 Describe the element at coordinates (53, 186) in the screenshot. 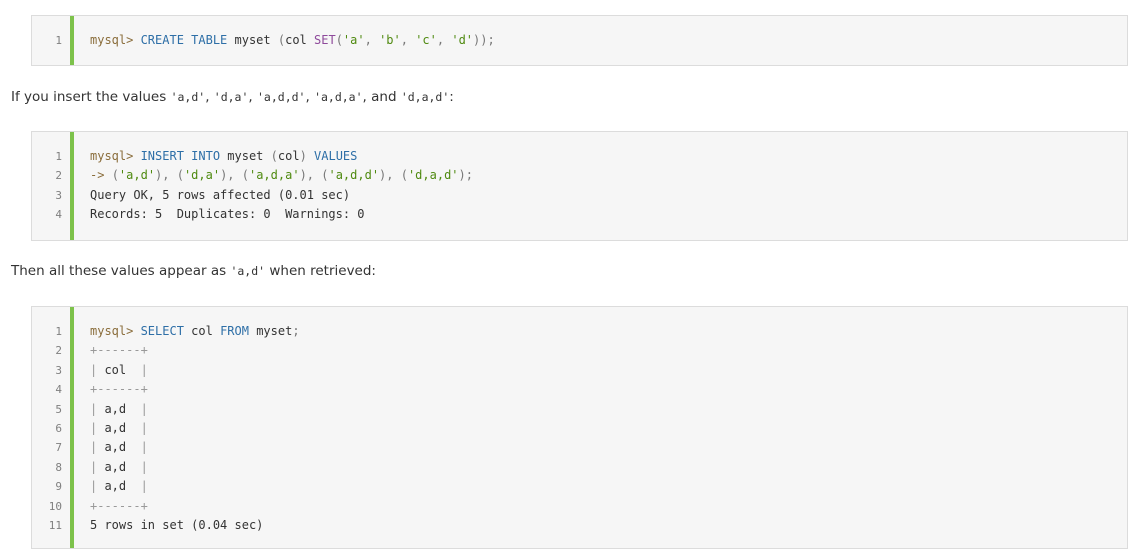

I see `line-number-gutter: 1 2 3 4` at that location.